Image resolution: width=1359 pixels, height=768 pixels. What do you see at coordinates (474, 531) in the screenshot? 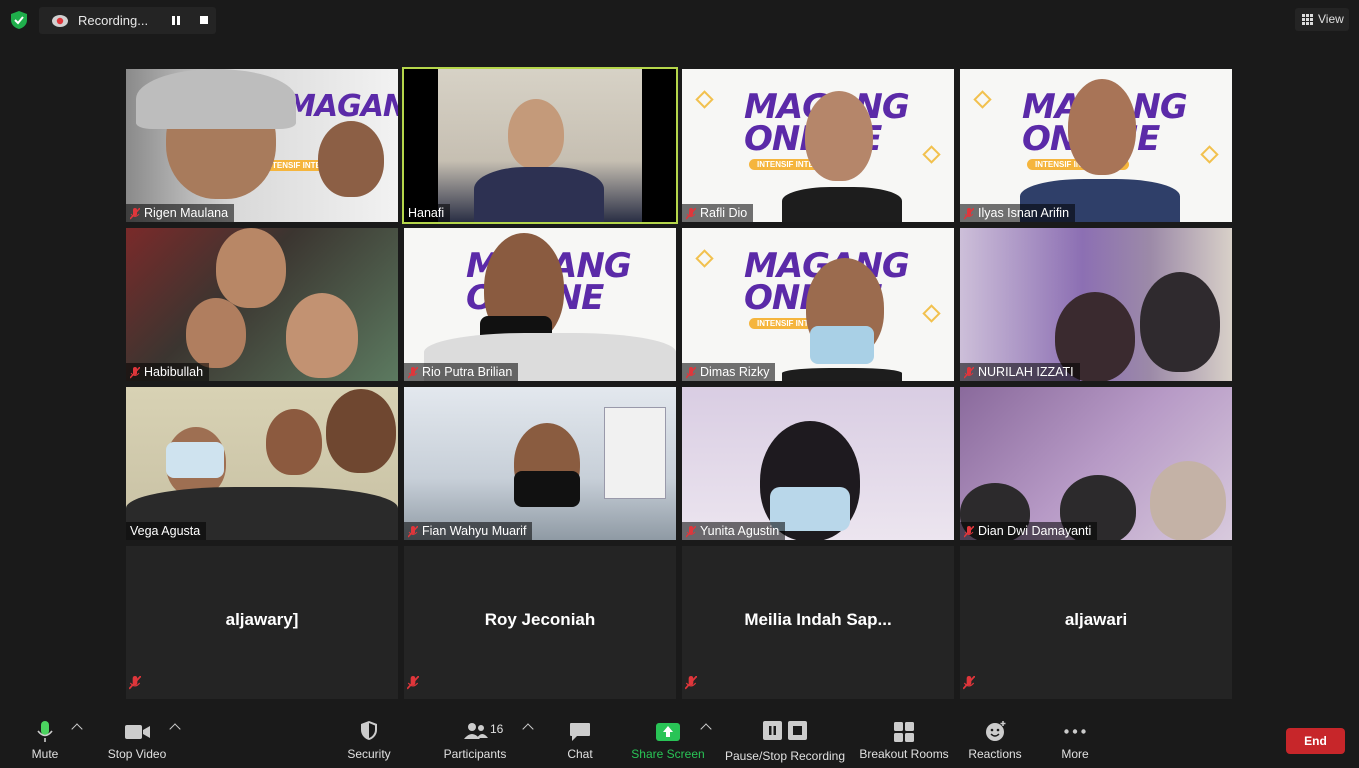
I see `participant-name: Fian Wahyu Muarif` at bounding box center [474, 531].